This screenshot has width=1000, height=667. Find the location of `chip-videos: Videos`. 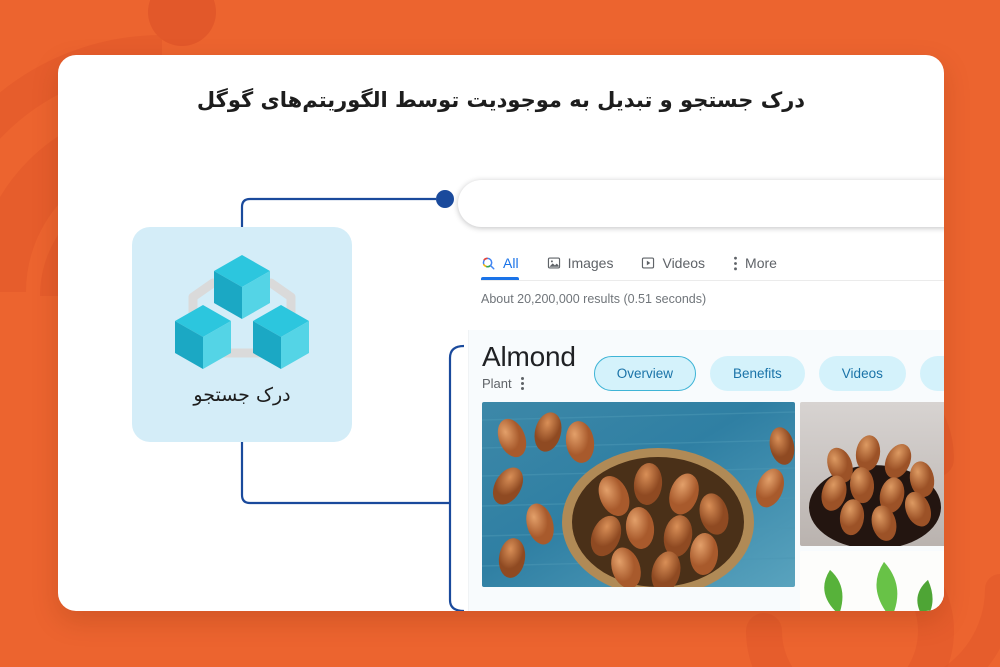

chip-videos: Videos is located at coordinates (862, 373).